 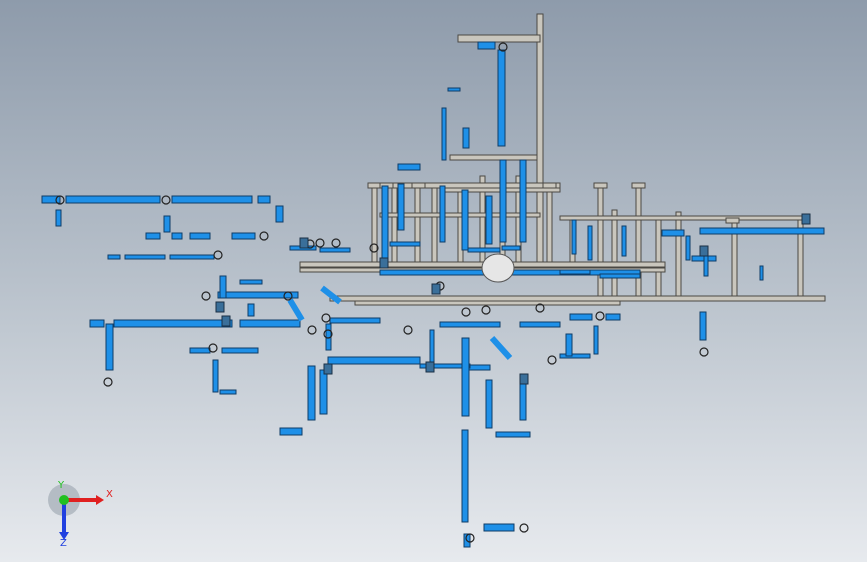 I want to click on vessel, so click(x=498, y=268).